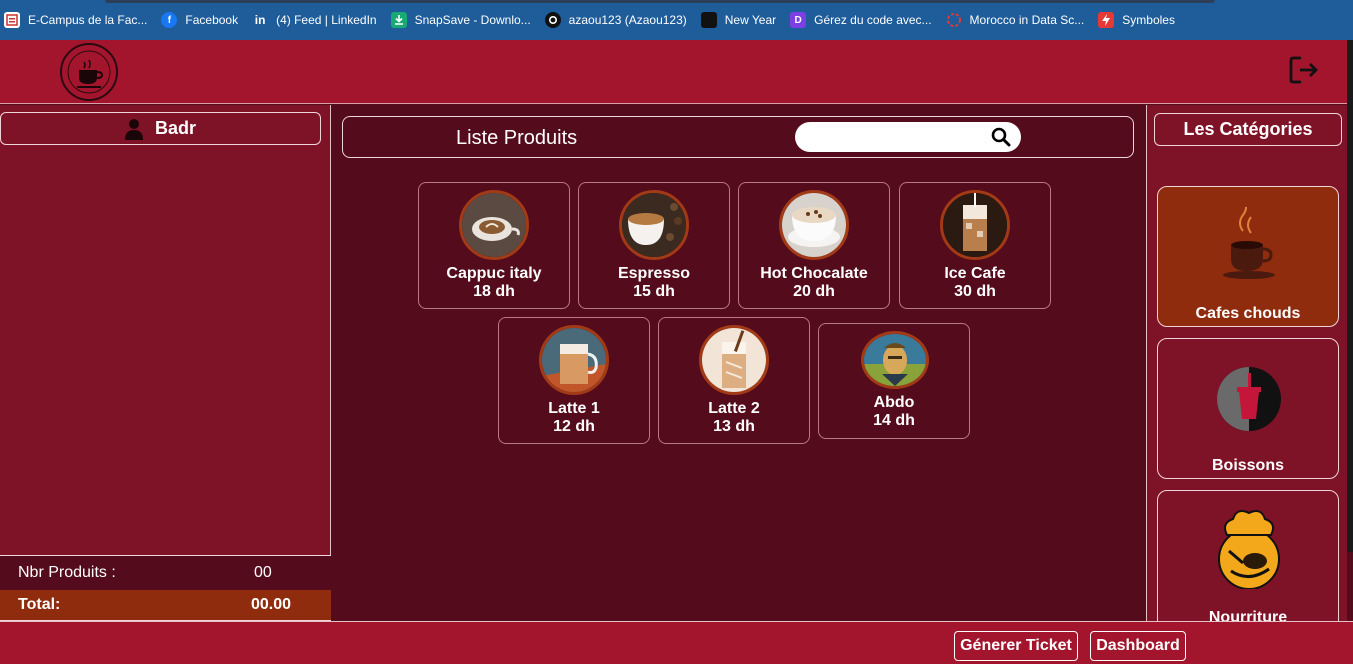 This screenshot has width=1353, height=664. Describe the element at coordinates (654, 273) in the screenshot. I see `product-name: Espresso` at that location.